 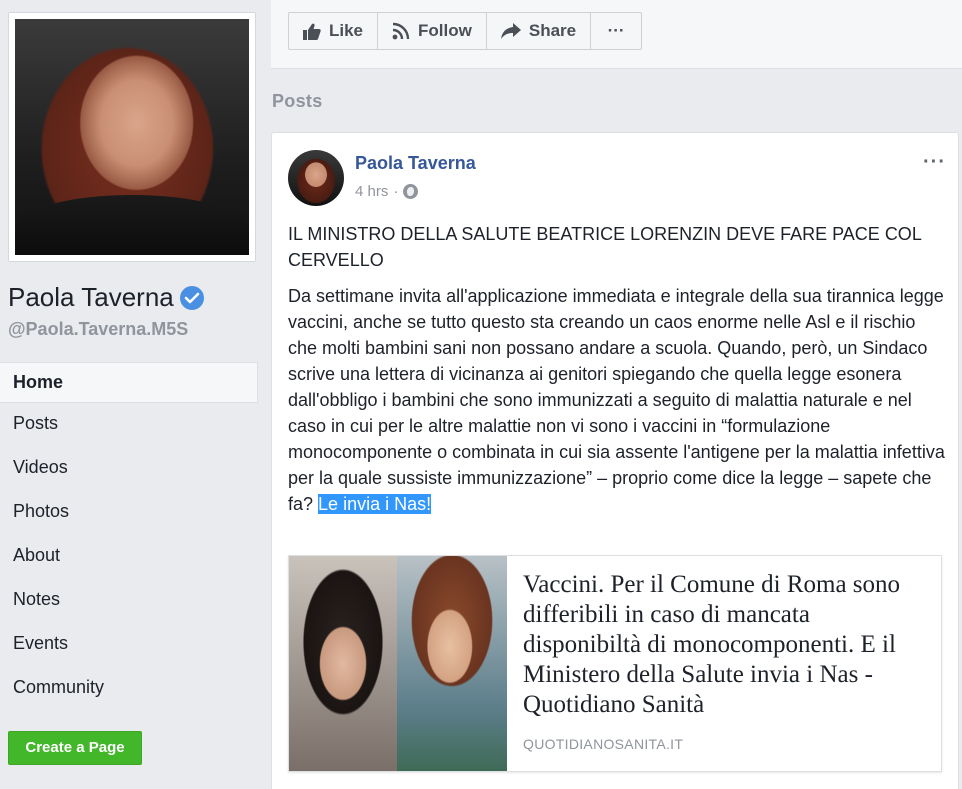 I want to click on page-handle: @Paola.Taverna.M5S, so click(x=98, y=329).